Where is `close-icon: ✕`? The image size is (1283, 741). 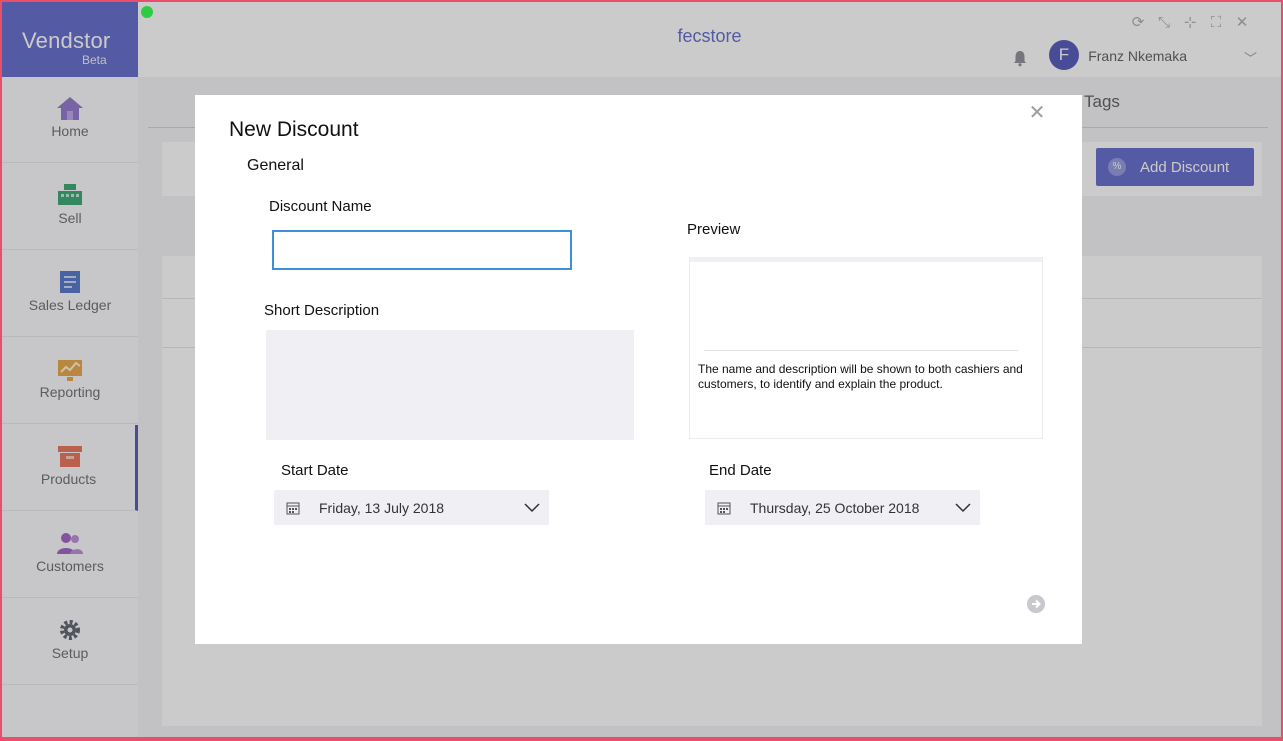 close-icon: ✕ is located at coordinates (1037, 113).